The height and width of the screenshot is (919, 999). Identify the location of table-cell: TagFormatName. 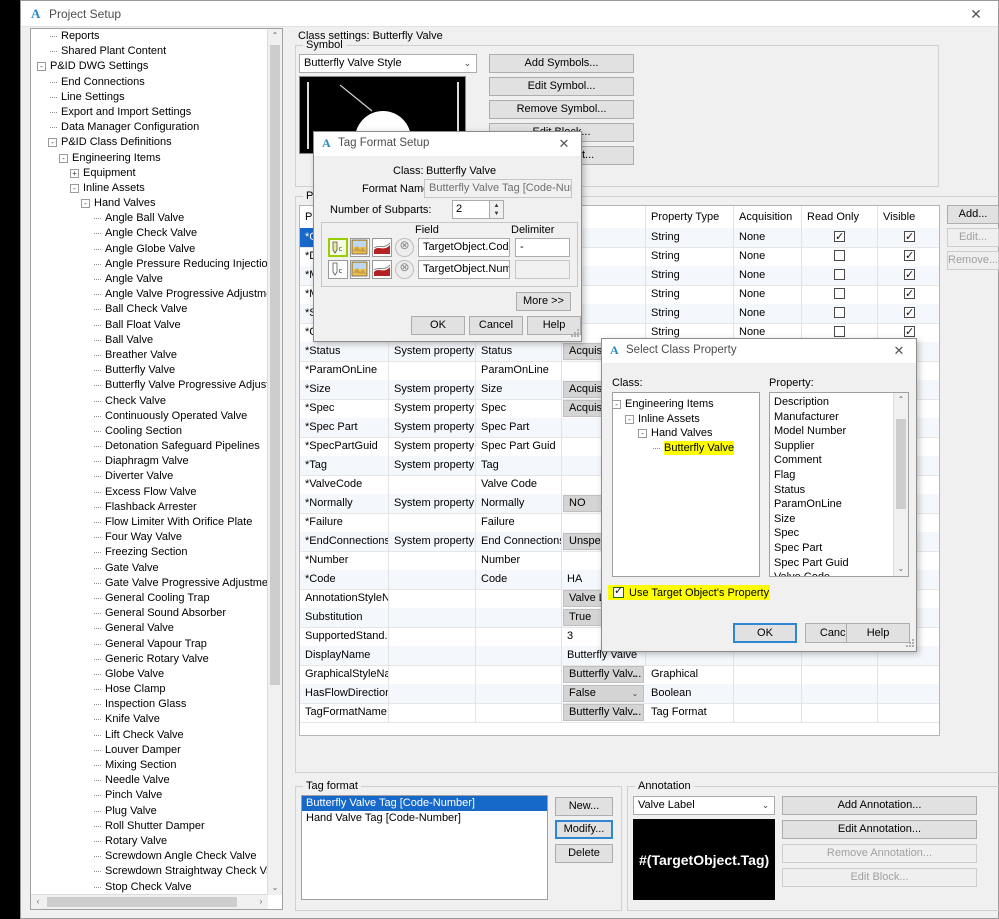
(344, 712).